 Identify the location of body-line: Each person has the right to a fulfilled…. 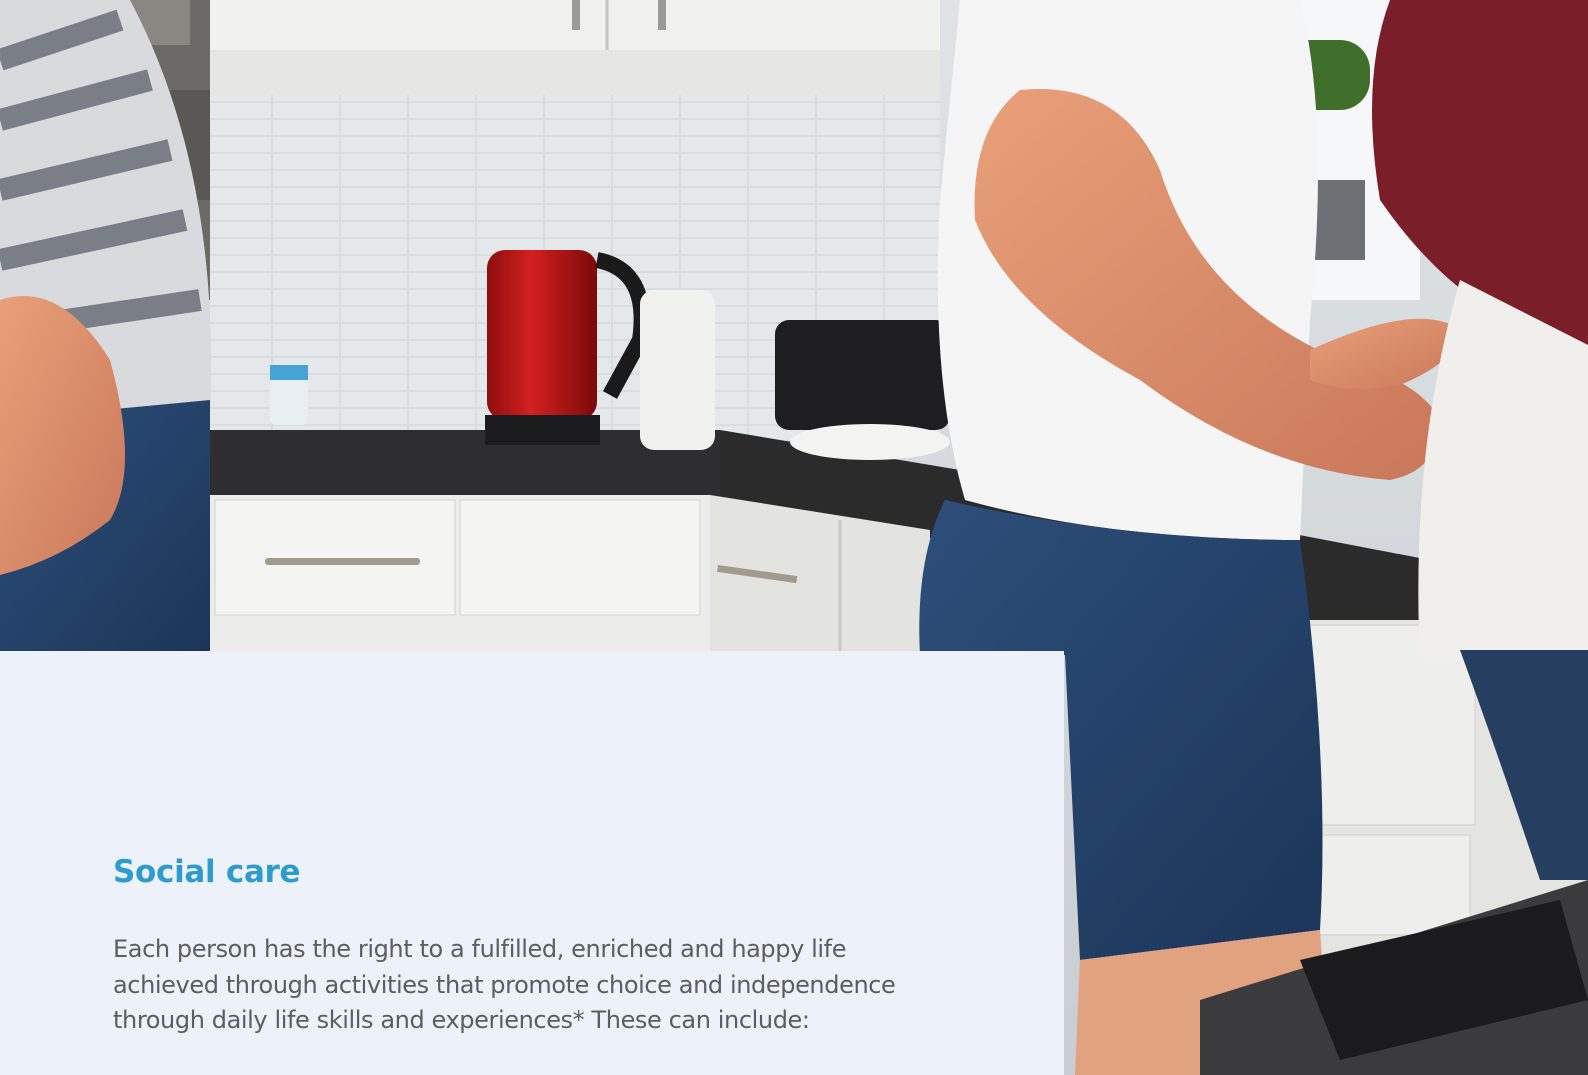
(480, 949).